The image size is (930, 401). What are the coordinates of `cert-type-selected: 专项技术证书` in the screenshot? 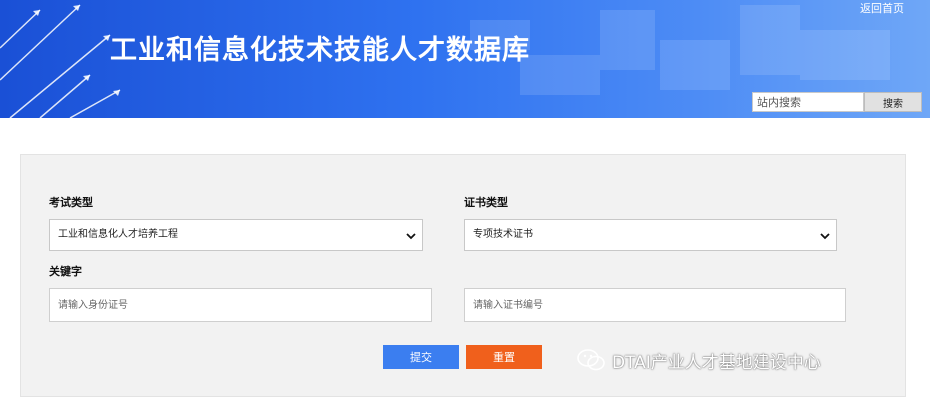 It's located at (503, 234).